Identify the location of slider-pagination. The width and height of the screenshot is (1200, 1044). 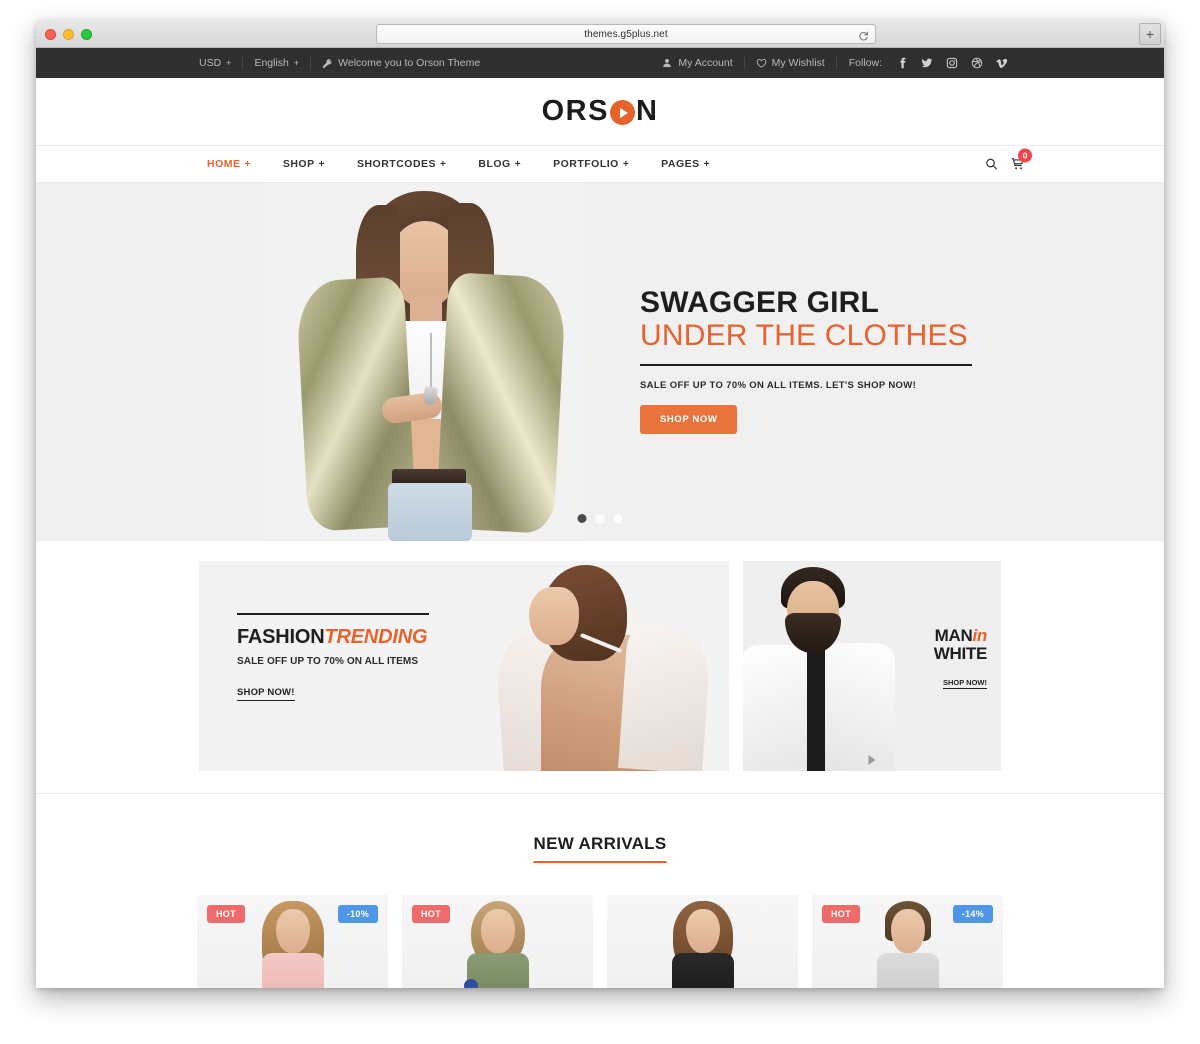
(600, 518).